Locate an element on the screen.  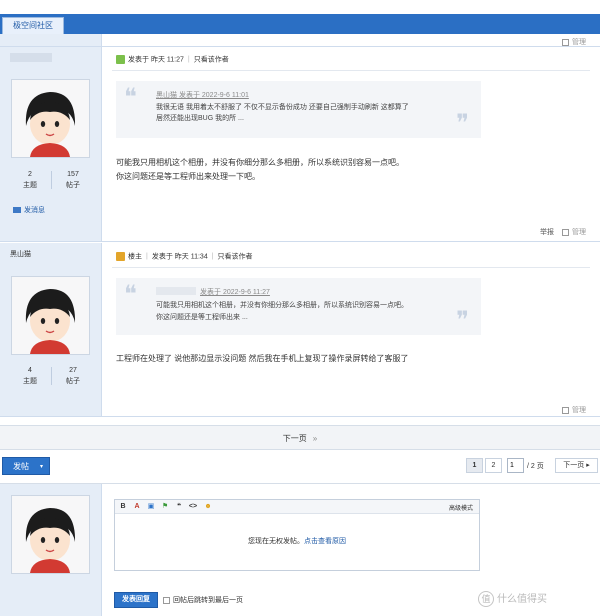
online-status-icon is located at coordinates (120, 59).